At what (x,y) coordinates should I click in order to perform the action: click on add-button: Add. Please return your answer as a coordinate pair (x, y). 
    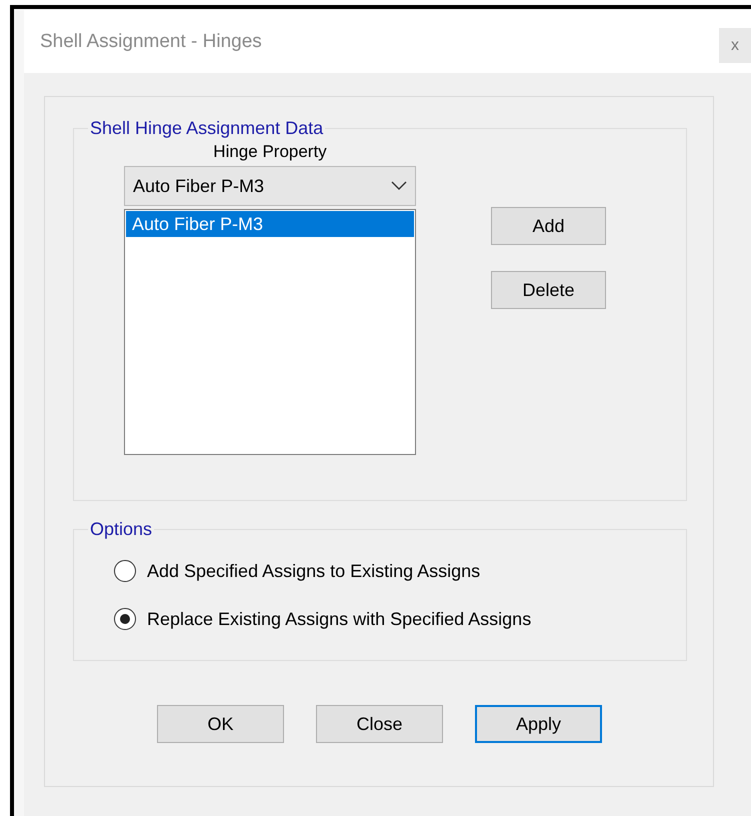
    Looking at the image, I should click on (548, 226).